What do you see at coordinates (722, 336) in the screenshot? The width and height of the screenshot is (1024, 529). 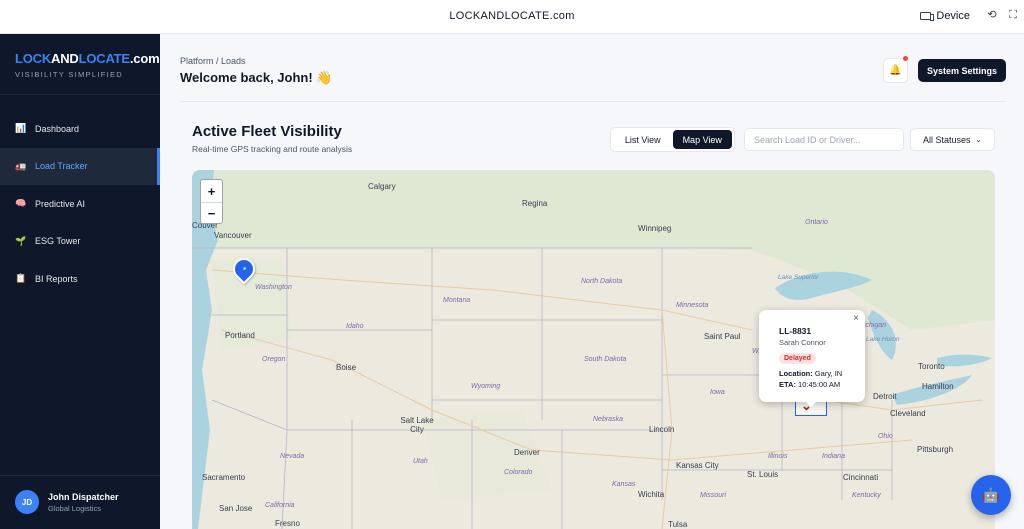 I see `city-label: Saint Paul` at bounding box center [722, 336].